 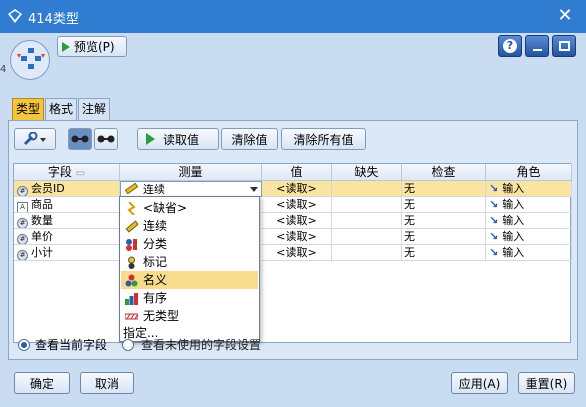 What do you see at coordinates (189, 226) in the screenshot?
I see `measure-option-continuous: 连续` at bounding box center [189, 226].